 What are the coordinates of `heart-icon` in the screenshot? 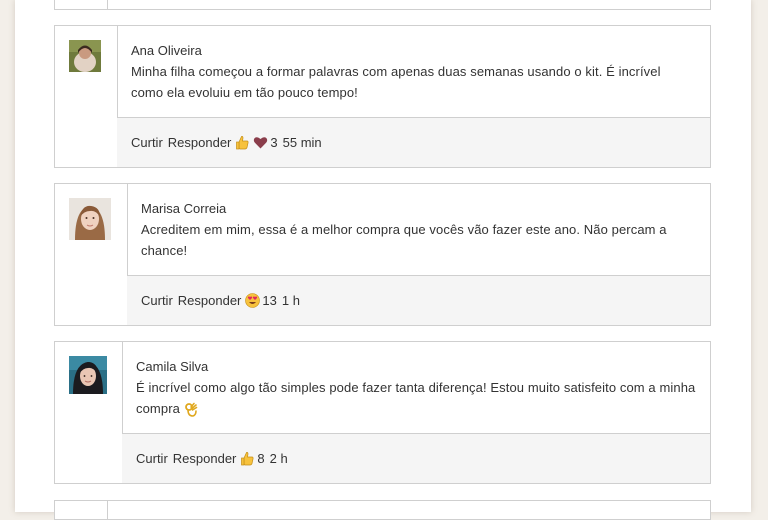 It's located at (260, 142).